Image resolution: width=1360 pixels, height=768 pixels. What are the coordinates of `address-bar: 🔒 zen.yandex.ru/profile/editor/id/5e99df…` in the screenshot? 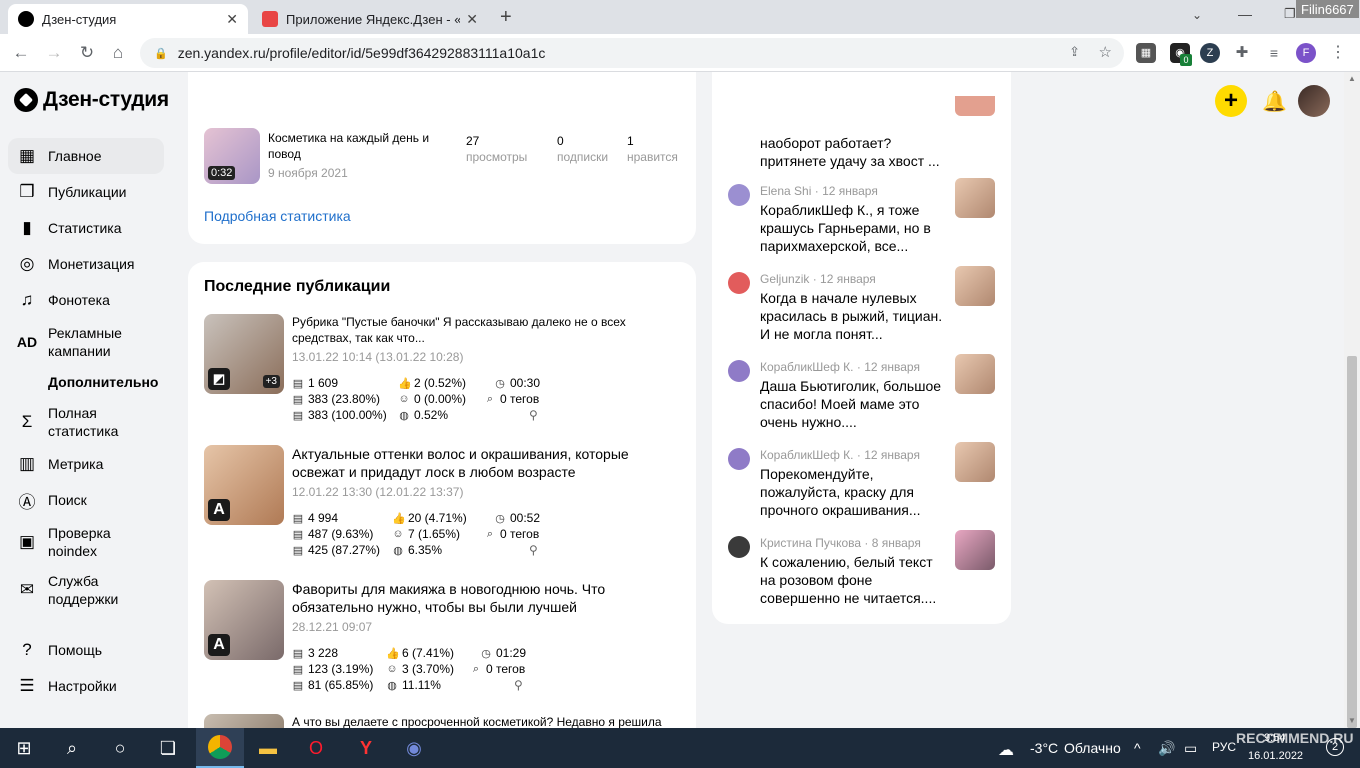 It's located at (632, 53).